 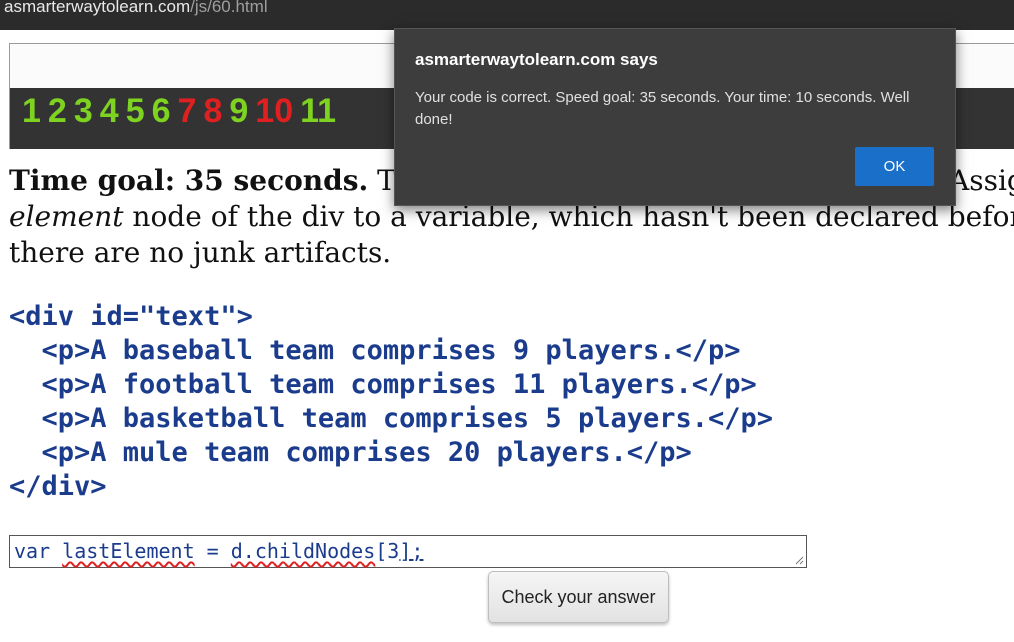 I want to click on chapter-number-4: 4, so click(x=109, y=111).